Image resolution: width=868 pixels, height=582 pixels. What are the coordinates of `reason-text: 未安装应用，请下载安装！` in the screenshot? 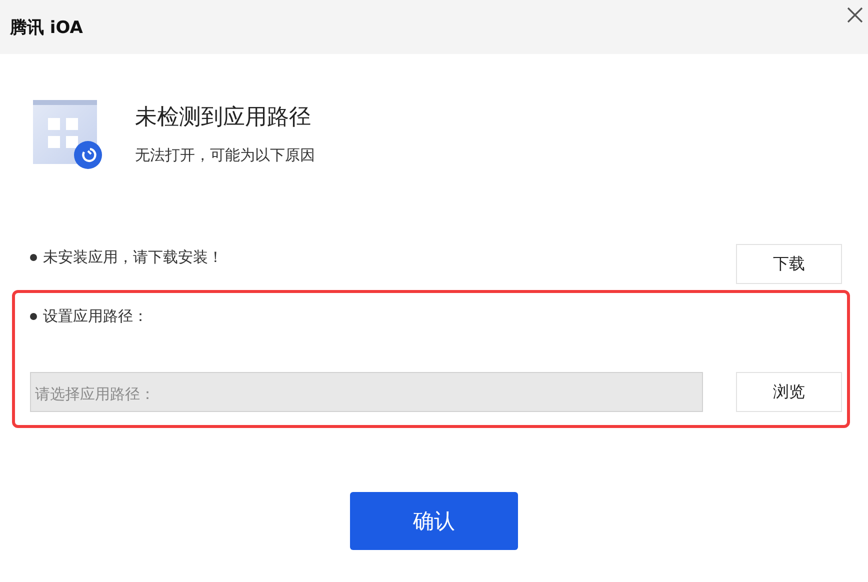 It's located at (133, 257).